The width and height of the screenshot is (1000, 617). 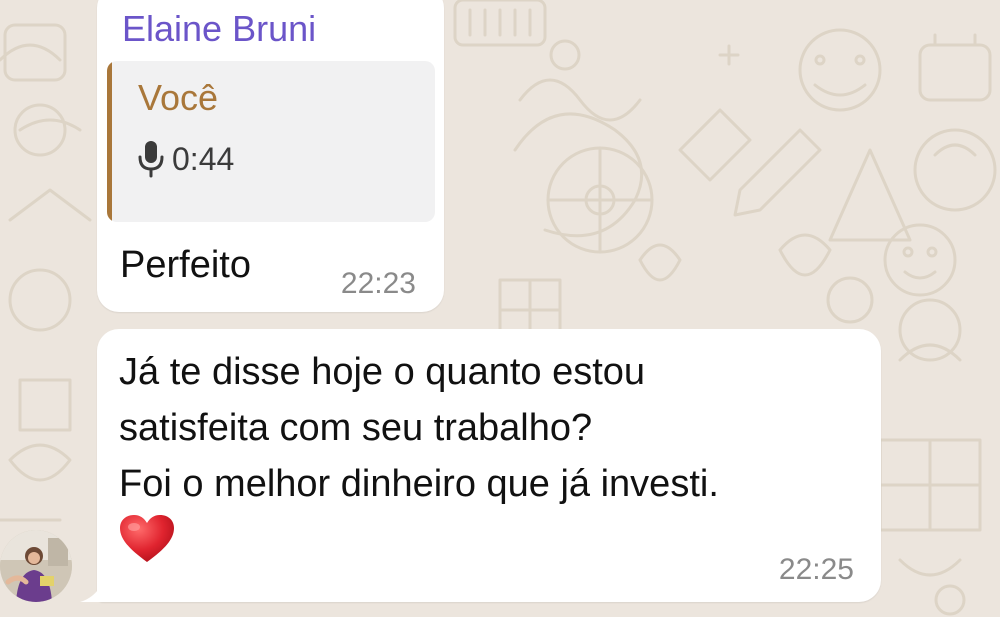 What do you see at coordinates (219, 29) in the screenshot?
I see `sender-name: Elaine Bruni` at bounding box center [219, 29].